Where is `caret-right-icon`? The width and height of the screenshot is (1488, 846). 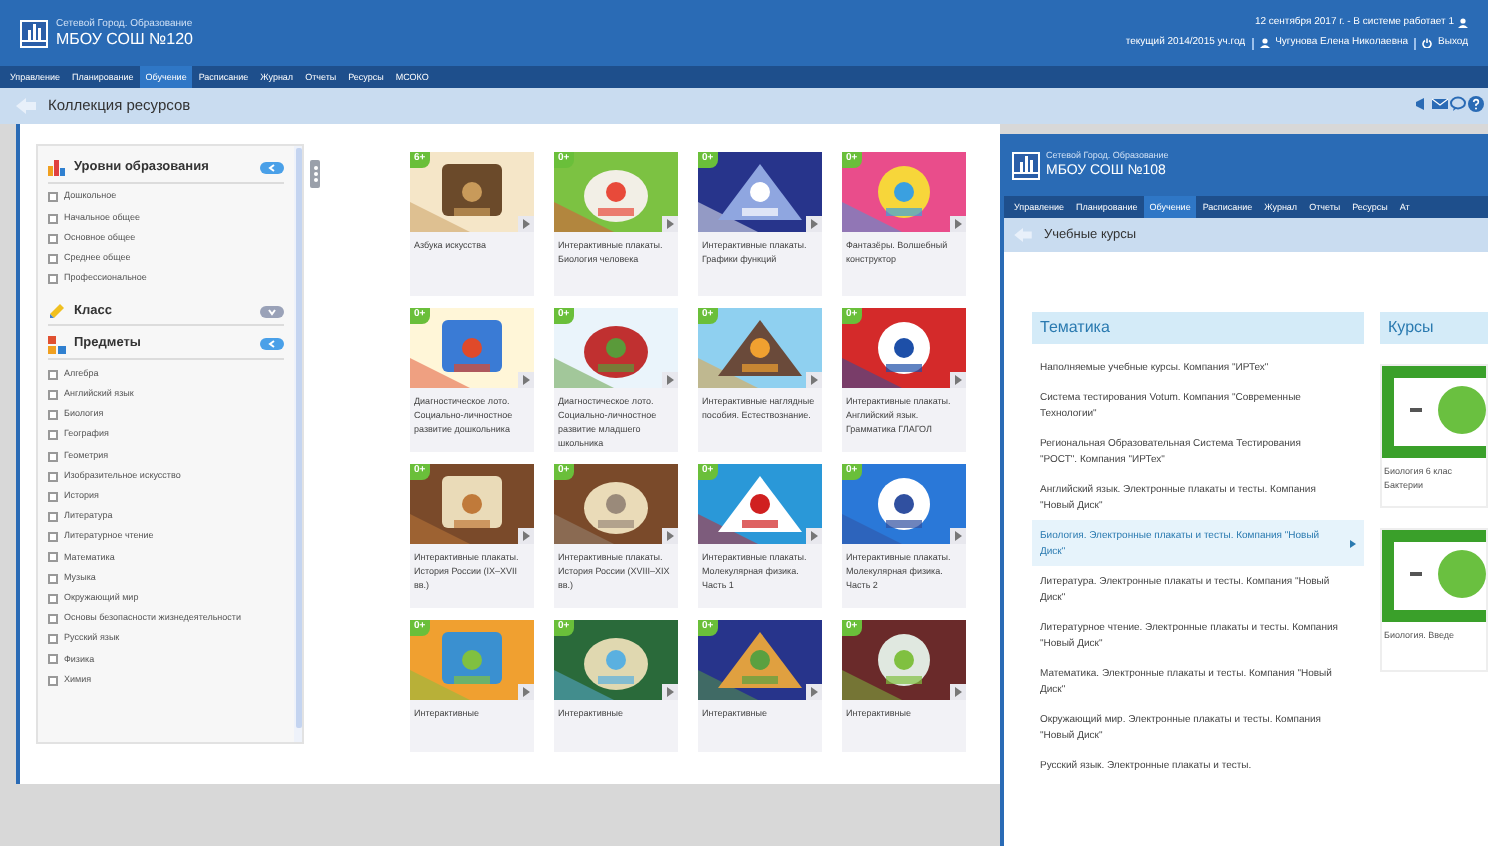 caret-right-icon is located at coordinates (1353, 543).